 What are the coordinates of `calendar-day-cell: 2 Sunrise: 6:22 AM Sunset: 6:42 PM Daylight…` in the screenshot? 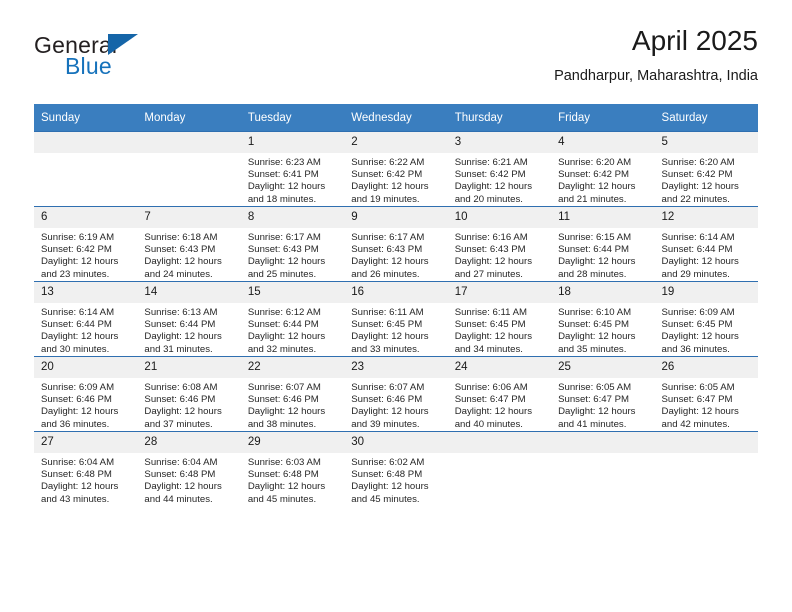 It's located at (396, 169).